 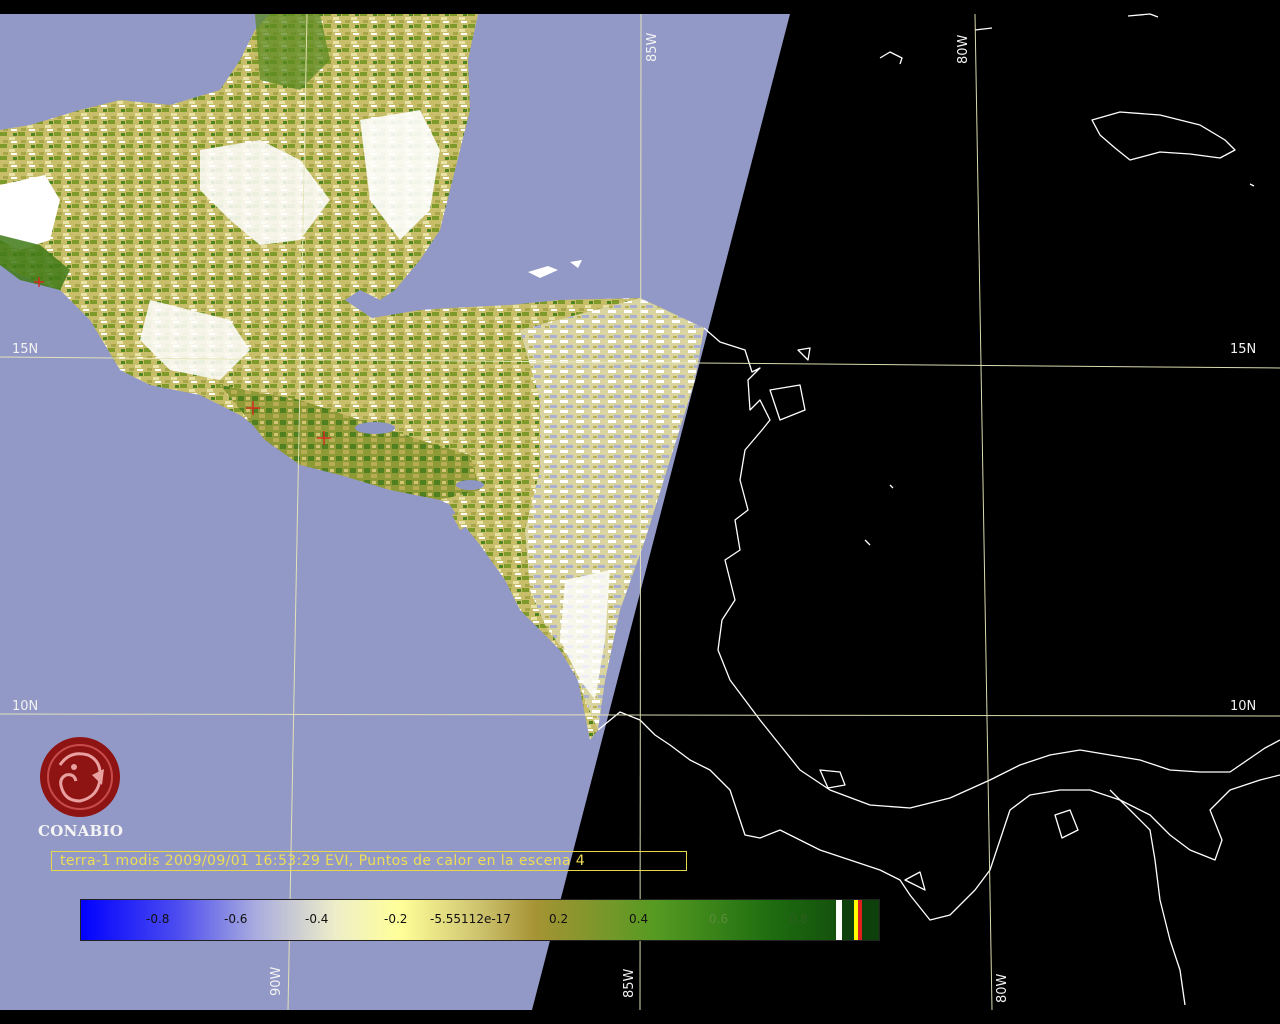 I want to click on lon-label-85w-top: 85W, so click(x=652, y=47).